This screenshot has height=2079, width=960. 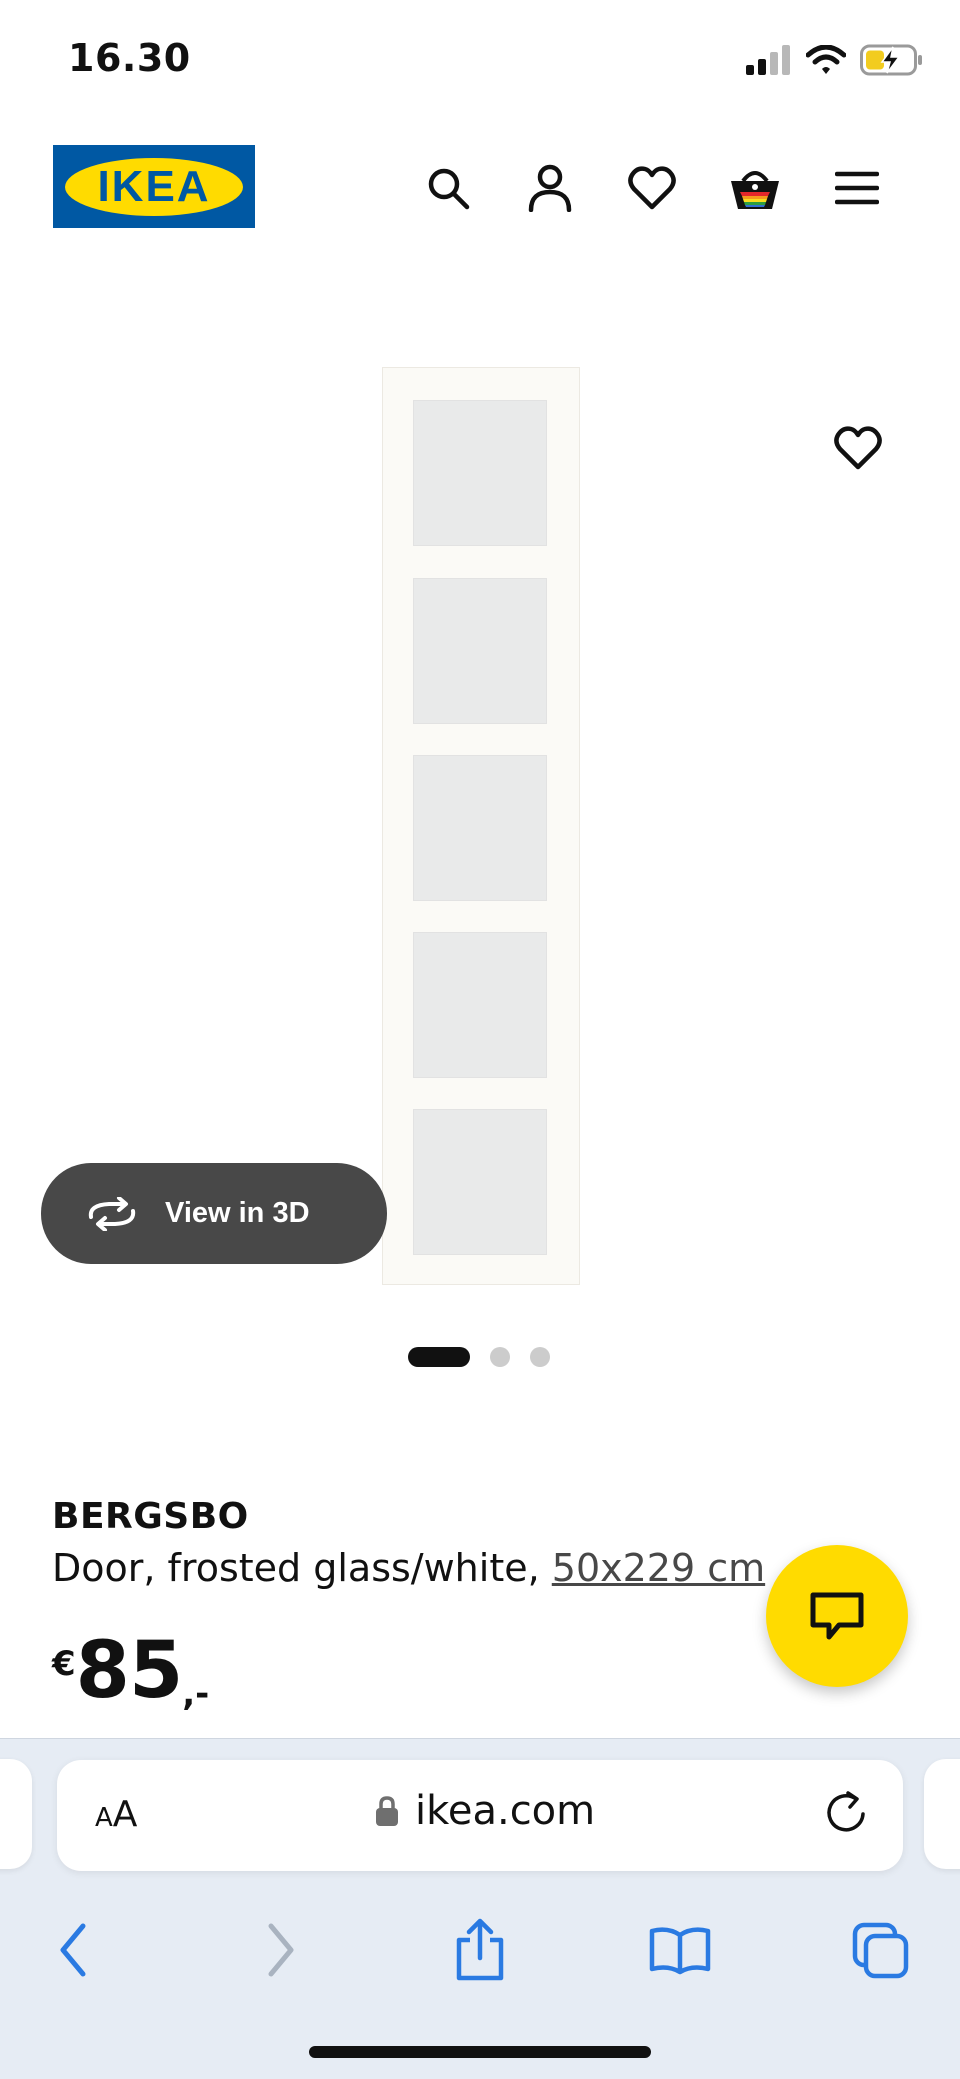 What do you see at coordinates (112, 1213) in the screenshot?
I see `rotate-3d-icon` at bounding box center [112, 1213].